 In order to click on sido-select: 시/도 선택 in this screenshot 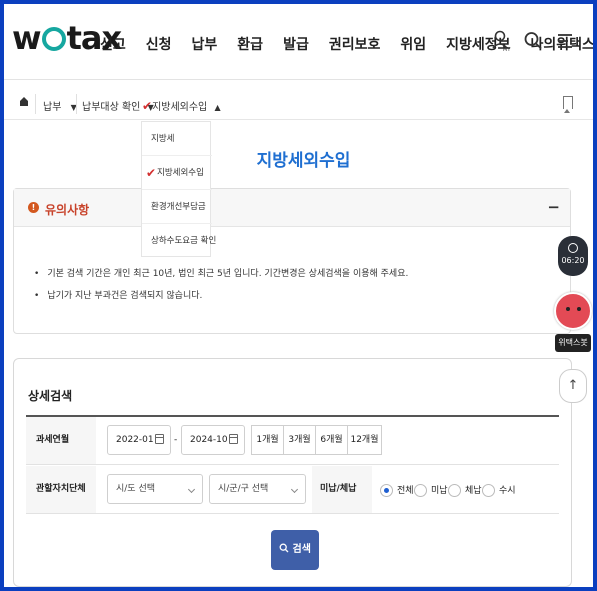, I will do `click(155, 489)`.